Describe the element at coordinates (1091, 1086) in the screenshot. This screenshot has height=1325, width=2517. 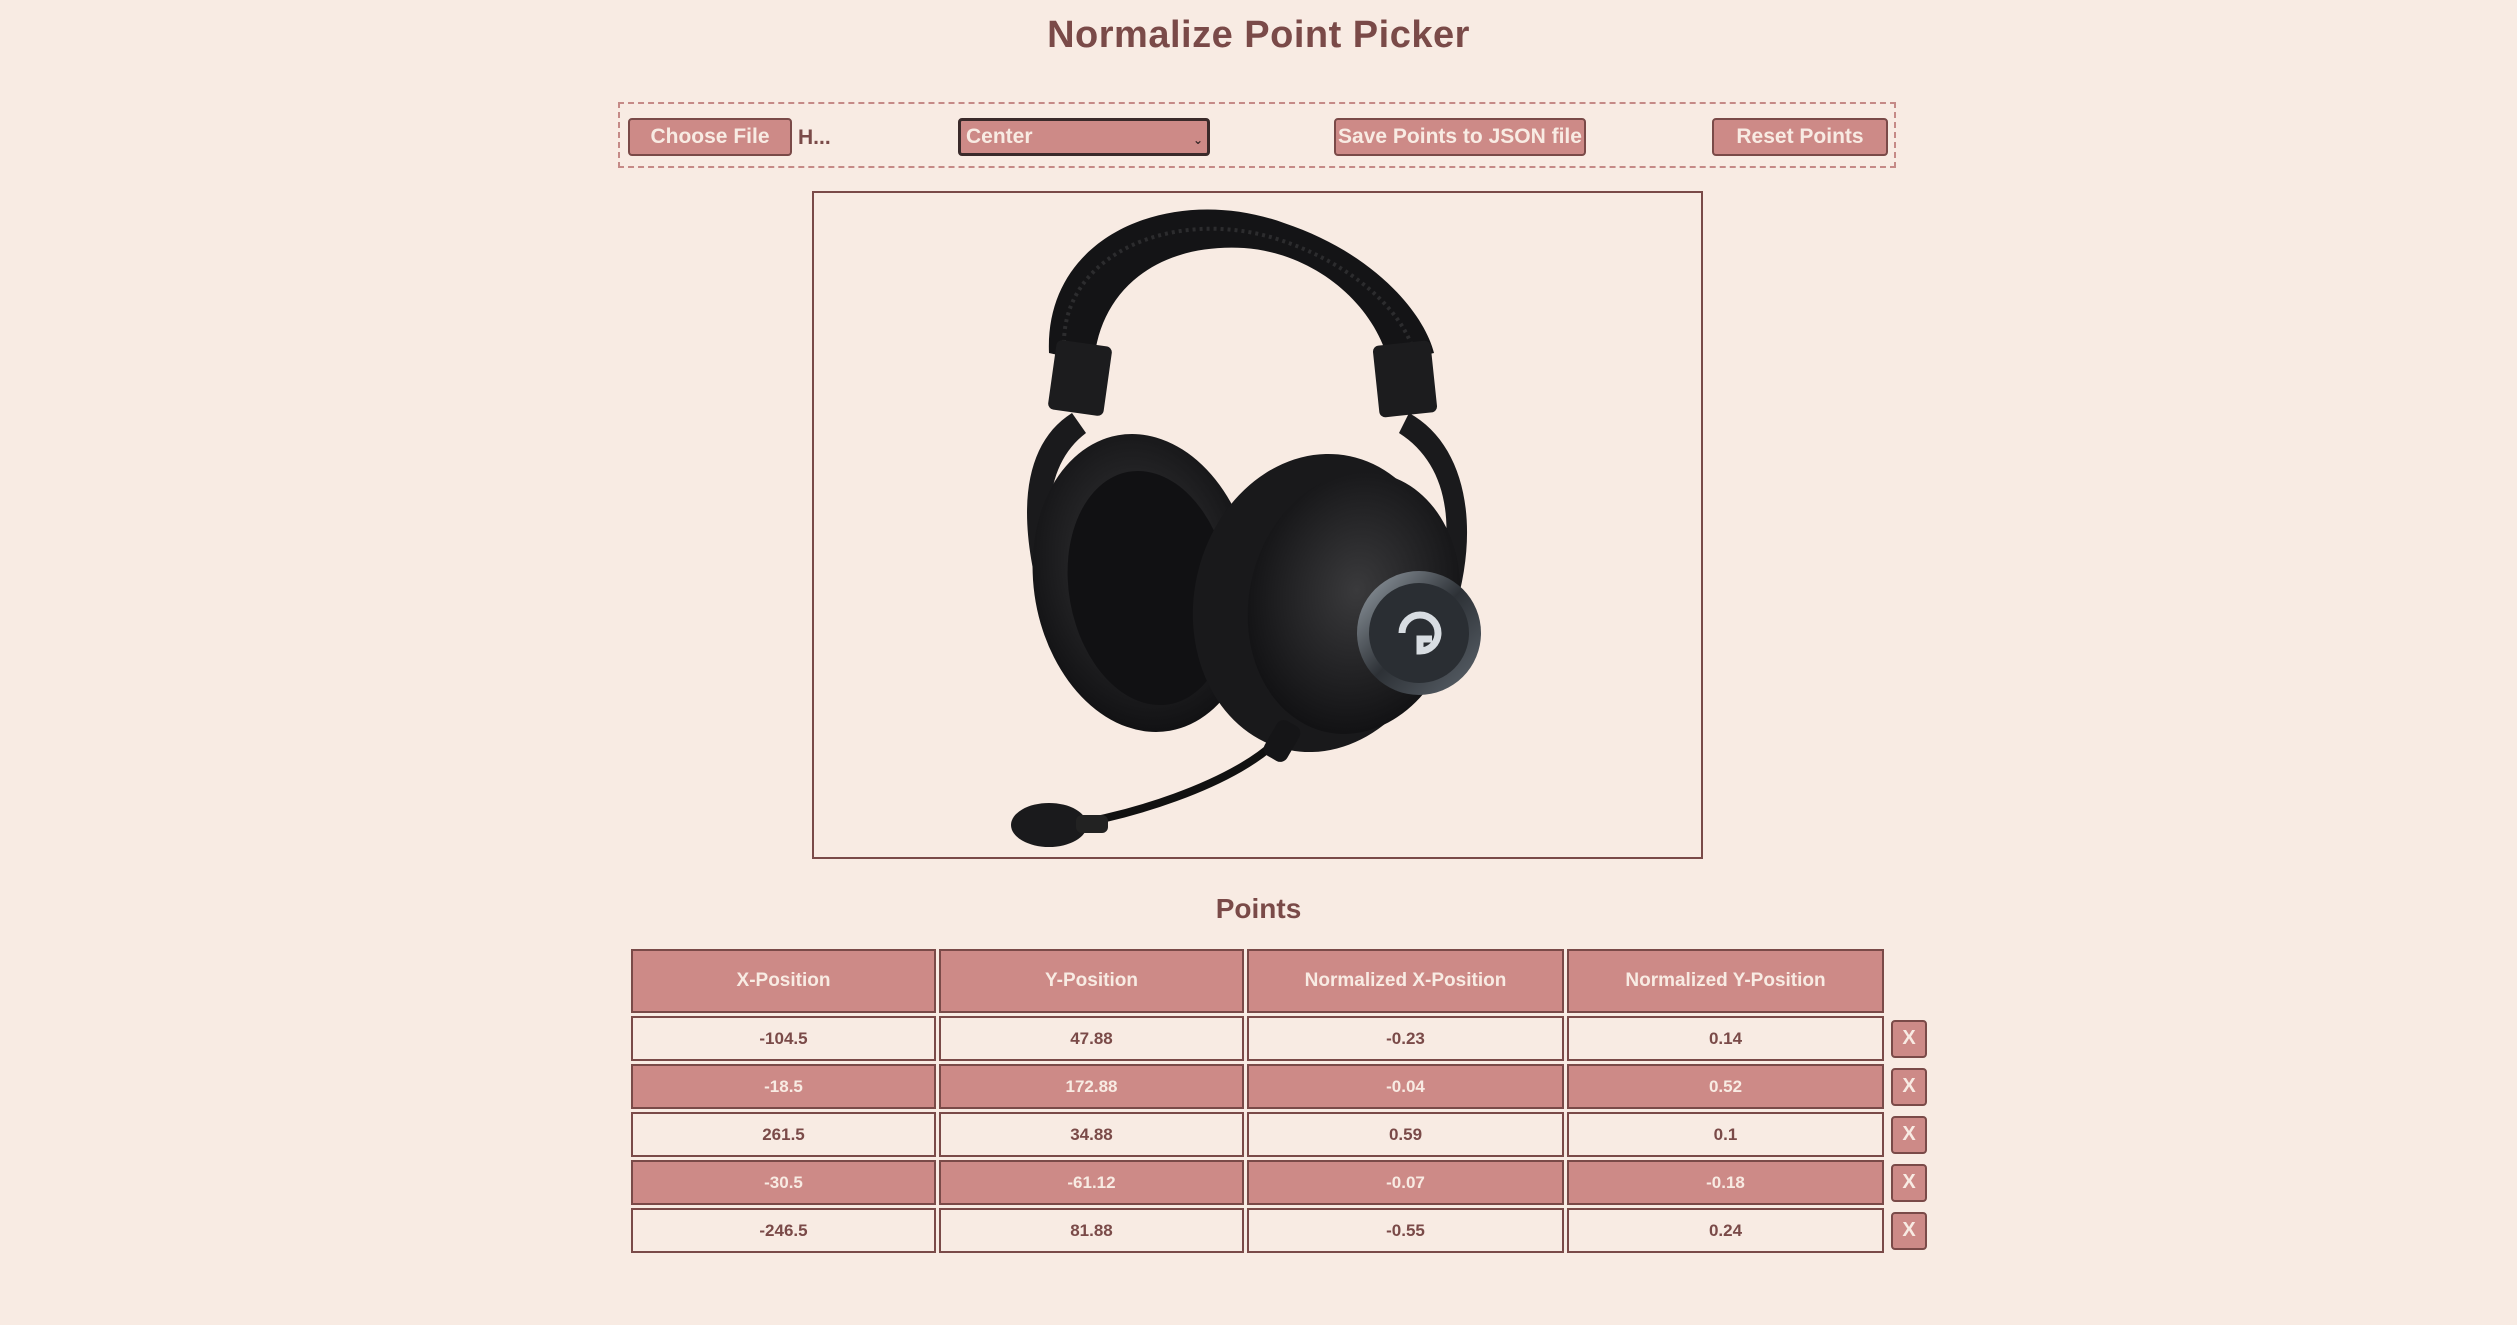
I see `cell-y-position: 172.88` at that location.